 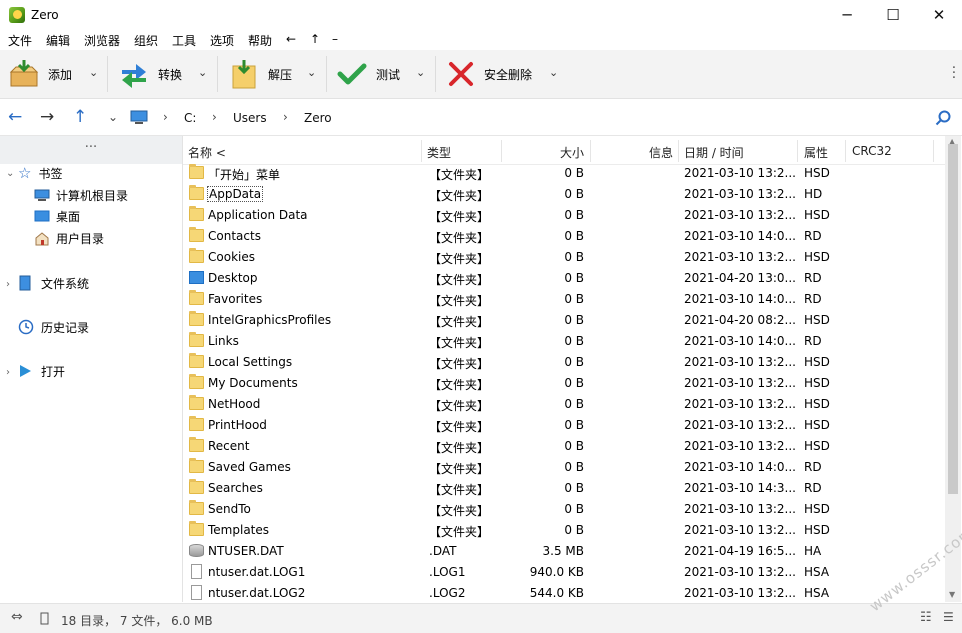 What do you see at coordinates (10, 173) in the screenshot?
I see `expand-chevron-icon: ⌄` at bounding box center [10, 173].